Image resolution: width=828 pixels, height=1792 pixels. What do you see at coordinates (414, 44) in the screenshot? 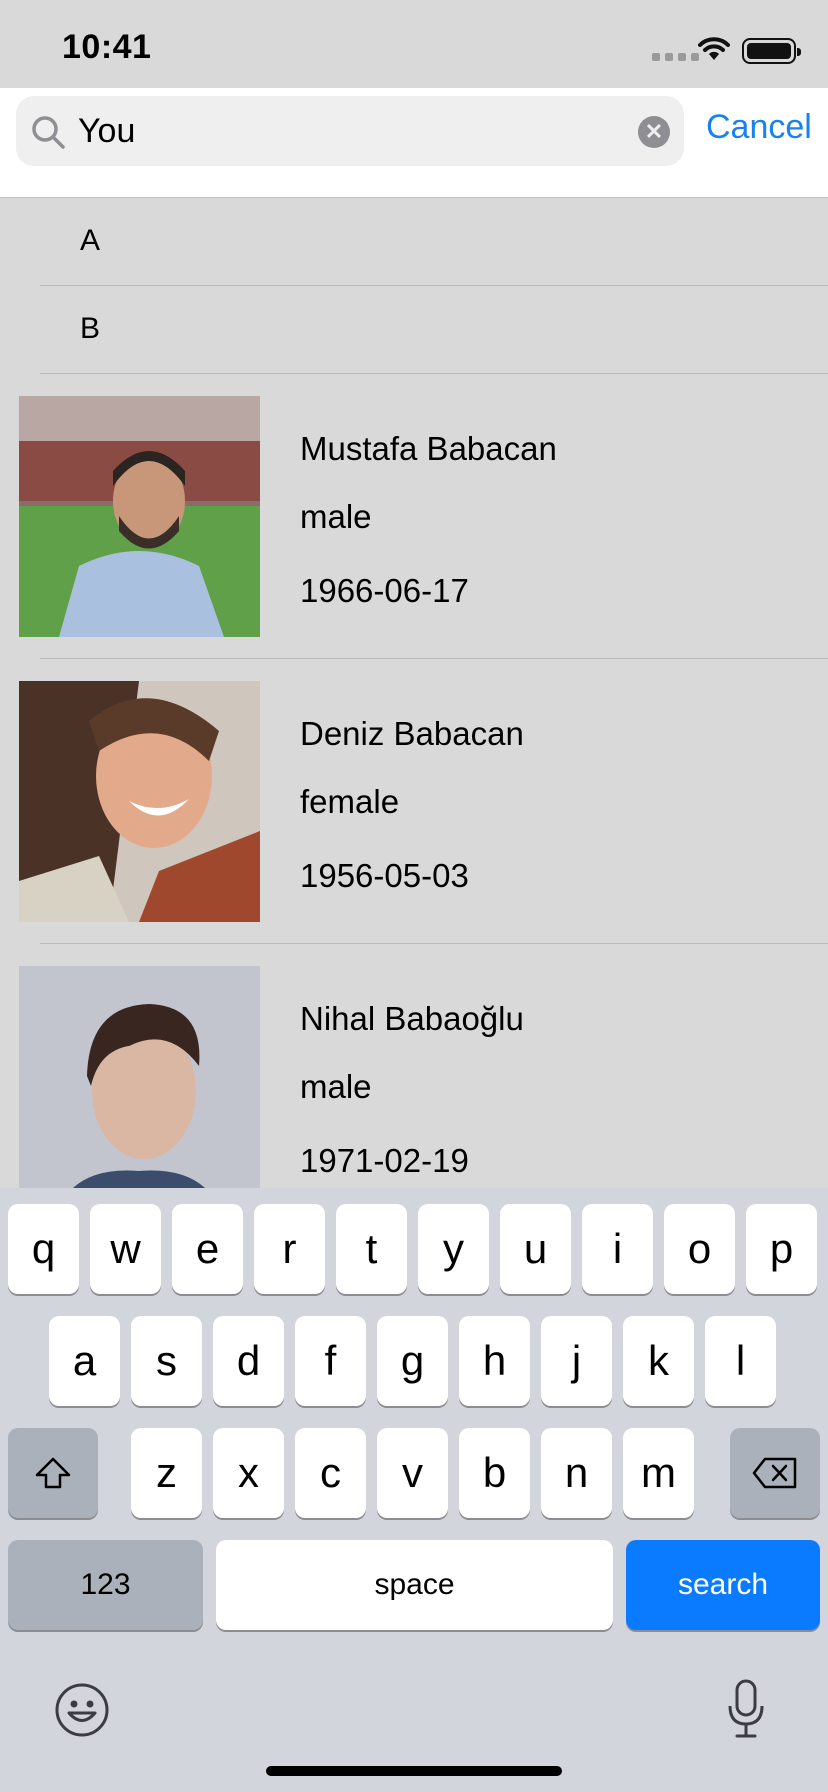
I see `status-bar: 10:41` at bounding box center [414, 44].